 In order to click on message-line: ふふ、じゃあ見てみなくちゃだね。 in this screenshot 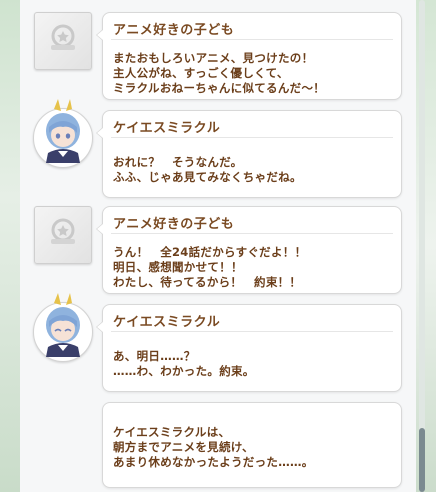, I will do `click(207, 177)`.